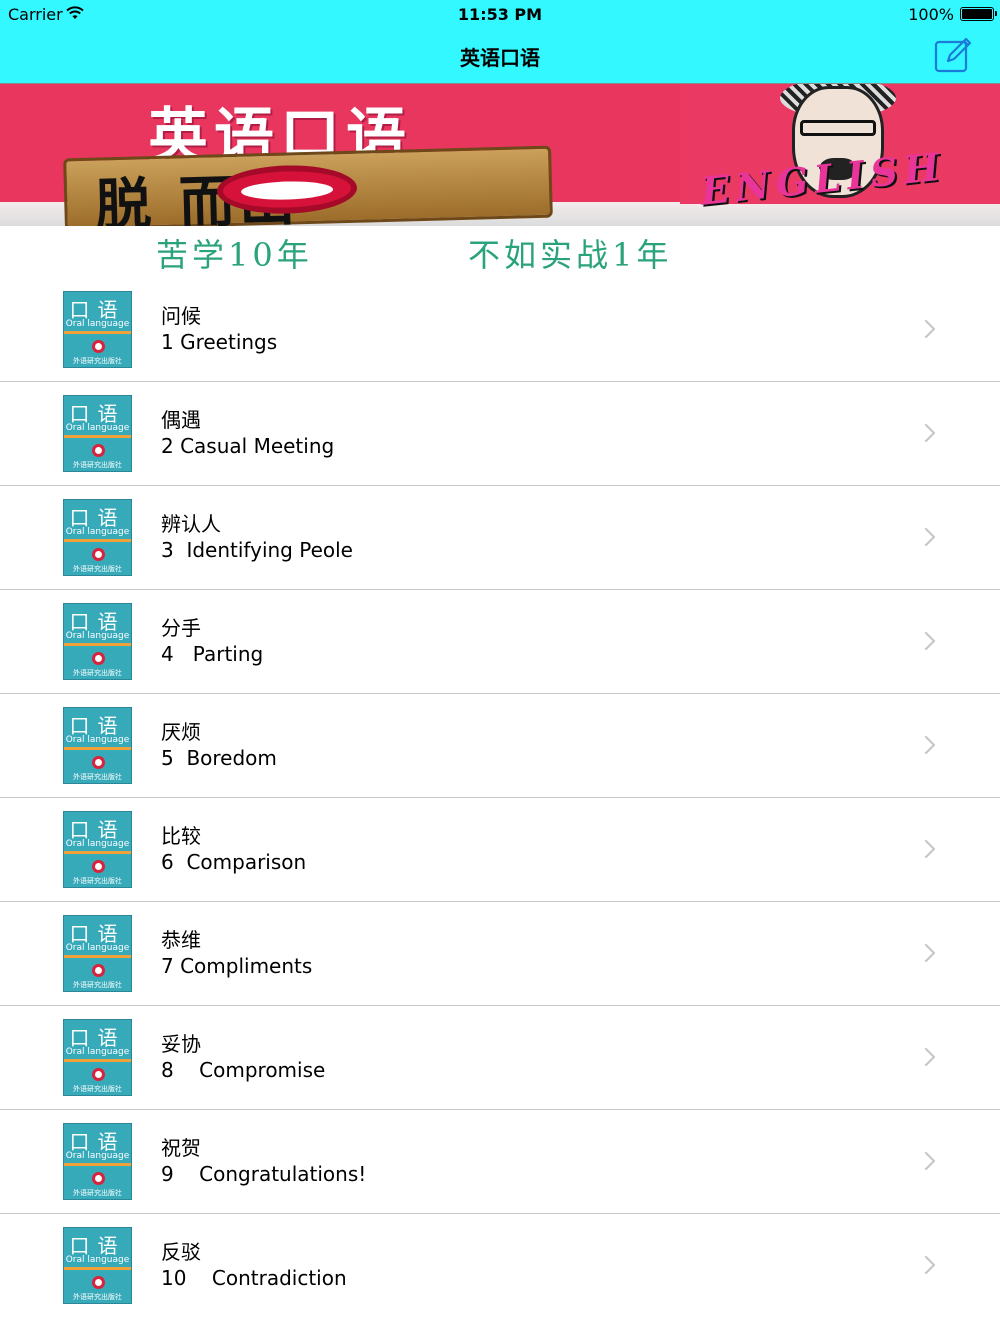 This screenshot has width=1000, height=1334. I want to click on status-time: 11:53 PM, so click(500, 14).